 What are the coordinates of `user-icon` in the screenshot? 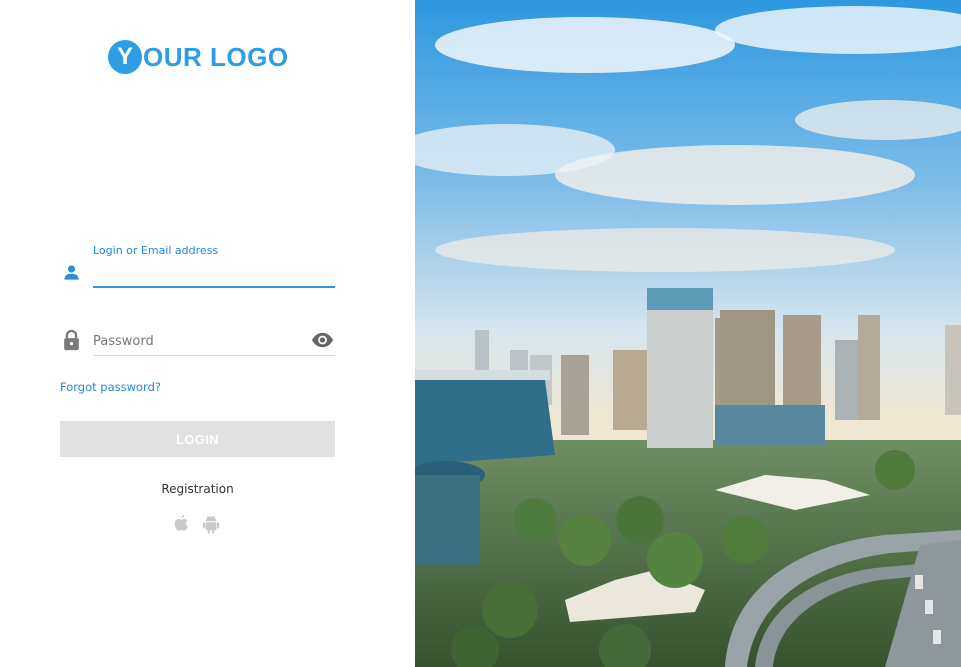 It's located at (71, 272).